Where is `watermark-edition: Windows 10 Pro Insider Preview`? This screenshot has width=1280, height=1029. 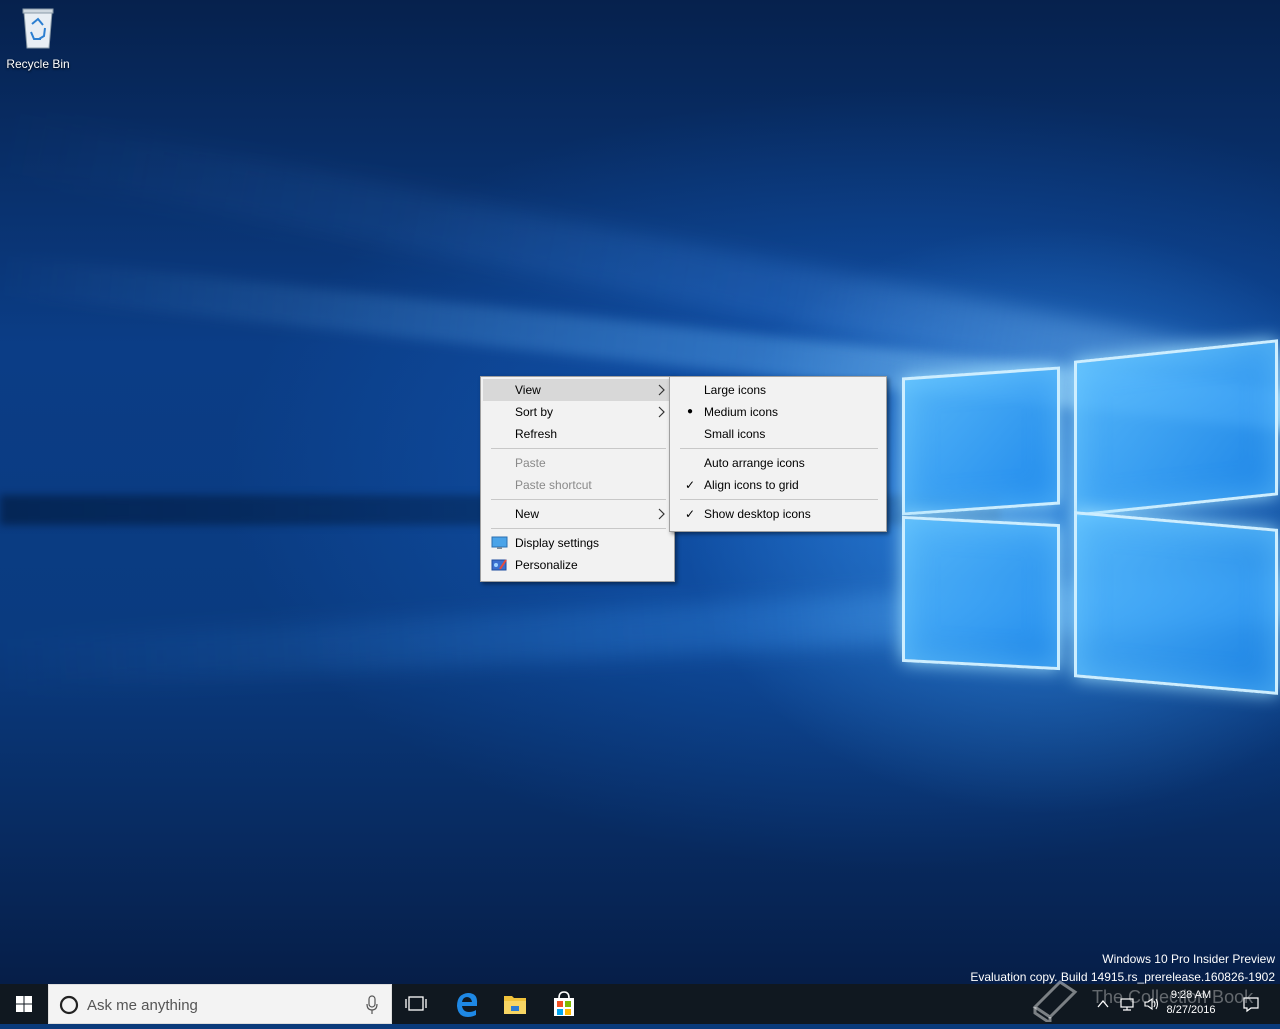 watermark-edition: Windows 10 Pro Insider Preview is located at coordinates (1188, 959).